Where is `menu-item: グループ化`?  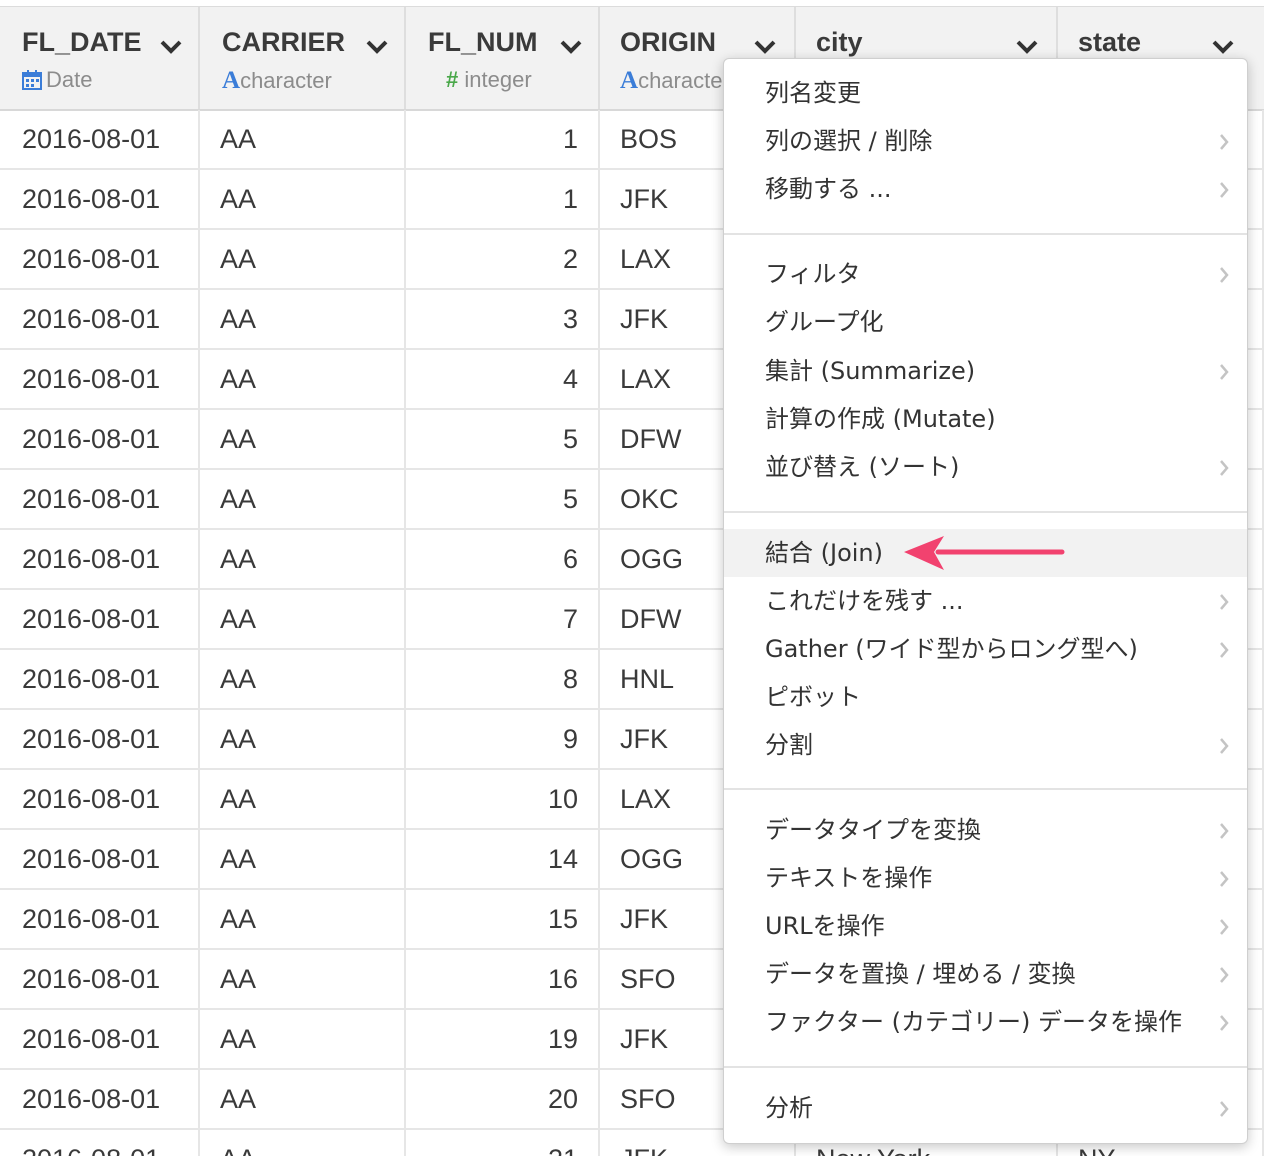
menu-item: グループ化 is located at coordinates (985, 322).